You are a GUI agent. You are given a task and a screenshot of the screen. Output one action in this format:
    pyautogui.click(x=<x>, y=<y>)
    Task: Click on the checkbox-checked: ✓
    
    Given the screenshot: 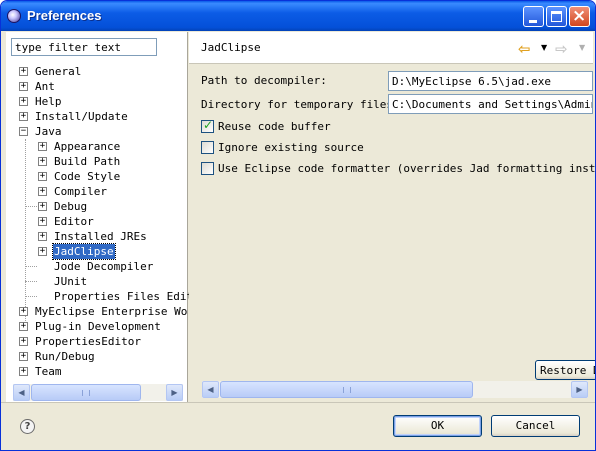 What is the action you would take?
    pyautogui.click(x=207, y=125)
    